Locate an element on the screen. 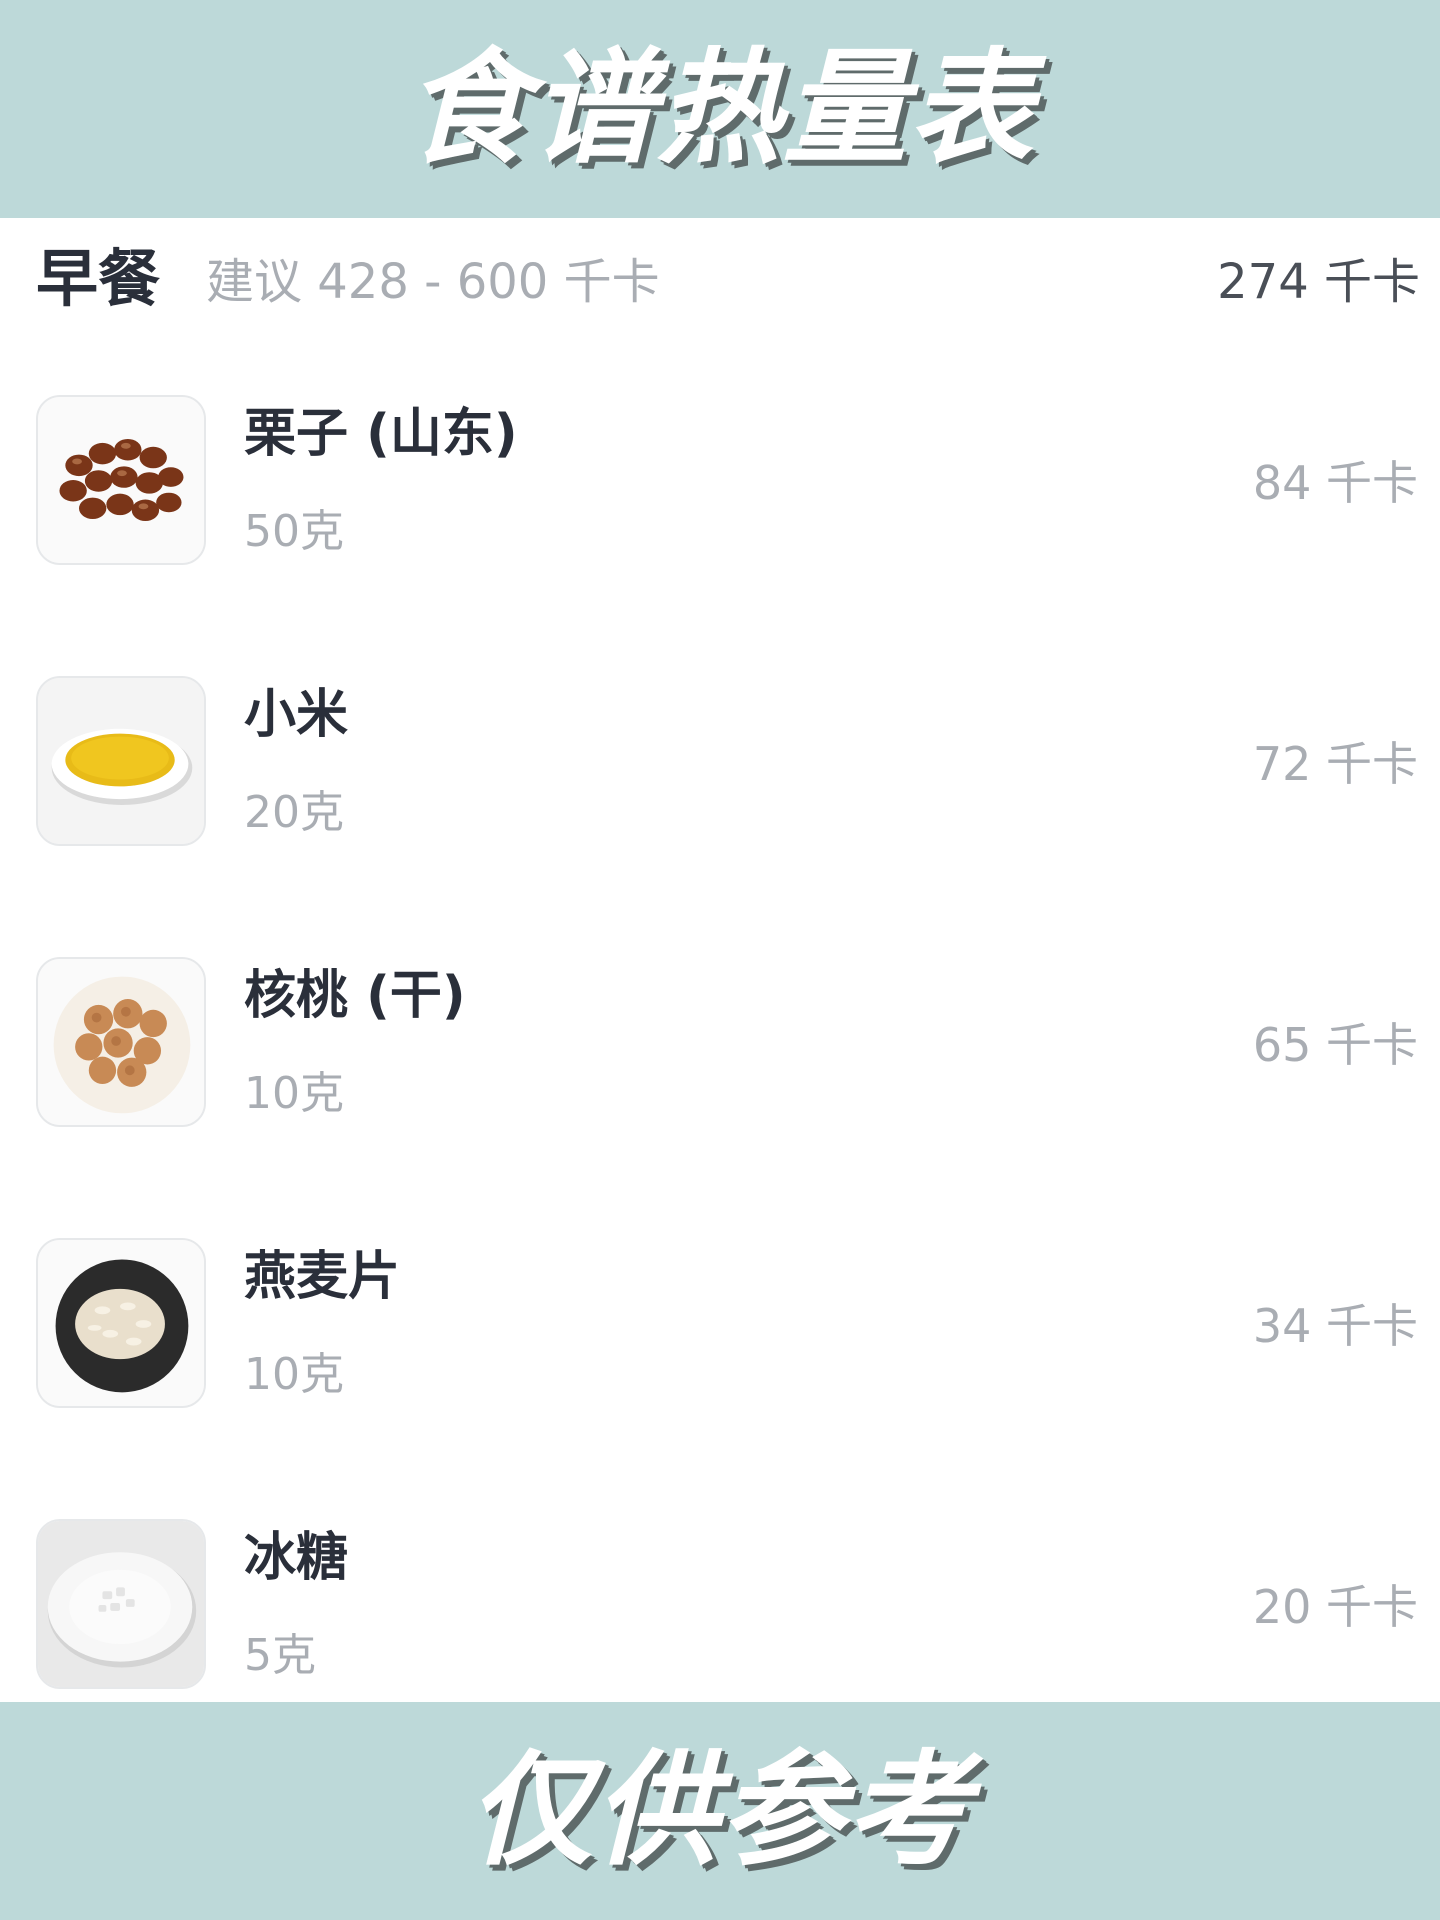 This screenshot has width=1440, height=1920. meal-suggestion: 建议 428 - 600 千卡 is located at coordinates (433, 282).